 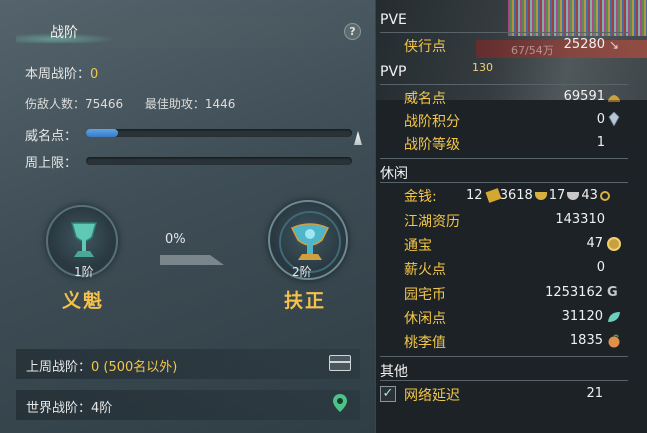 I want to click on pvp-header: PVP, so click(x=393, y=72).